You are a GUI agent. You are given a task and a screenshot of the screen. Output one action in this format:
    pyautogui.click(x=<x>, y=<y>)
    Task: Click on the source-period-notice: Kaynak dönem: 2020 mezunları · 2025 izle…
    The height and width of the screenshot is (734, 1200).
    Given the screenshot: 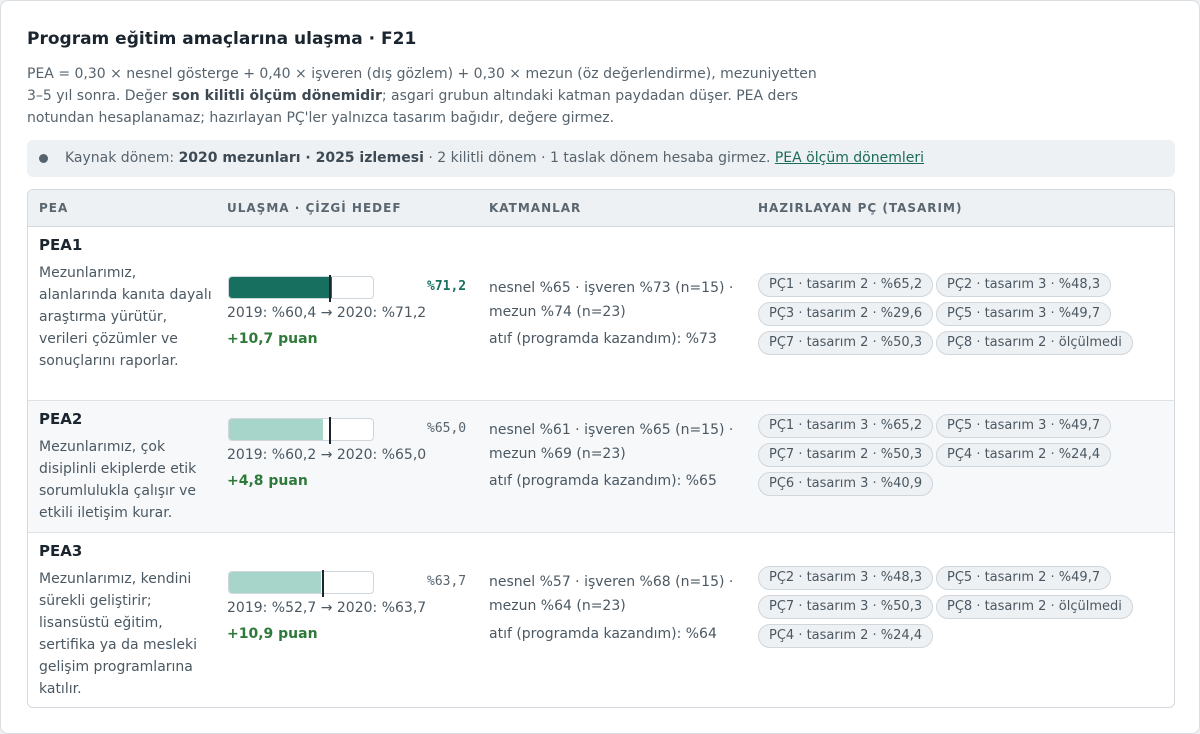 What is the action you would take?
    pyautogui.click(x=601, y=158)
    